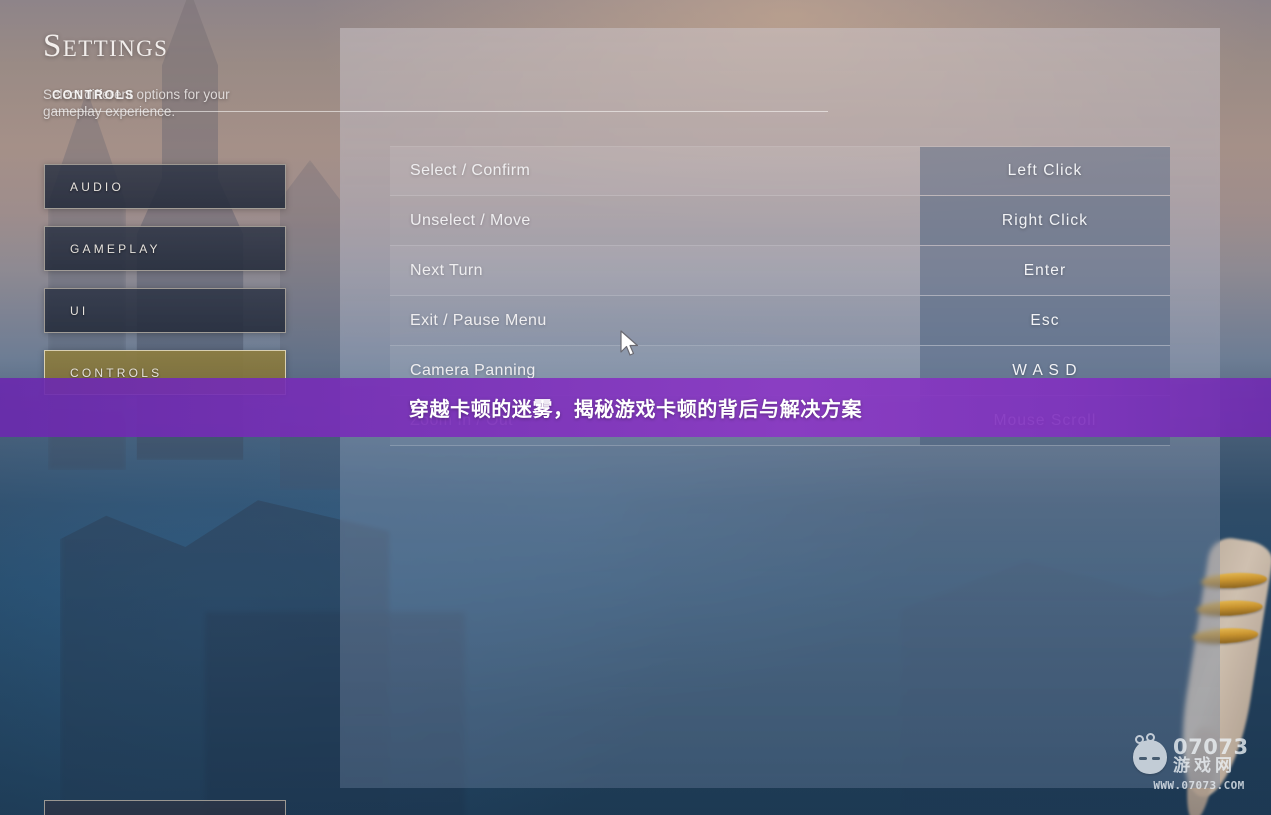 This screenshot has height=815, width=1271. What do you see at coordinates (1045, 171) in the screenshot?
I see `control-key-binding: Left Click` at bounding box center [1045, 171].